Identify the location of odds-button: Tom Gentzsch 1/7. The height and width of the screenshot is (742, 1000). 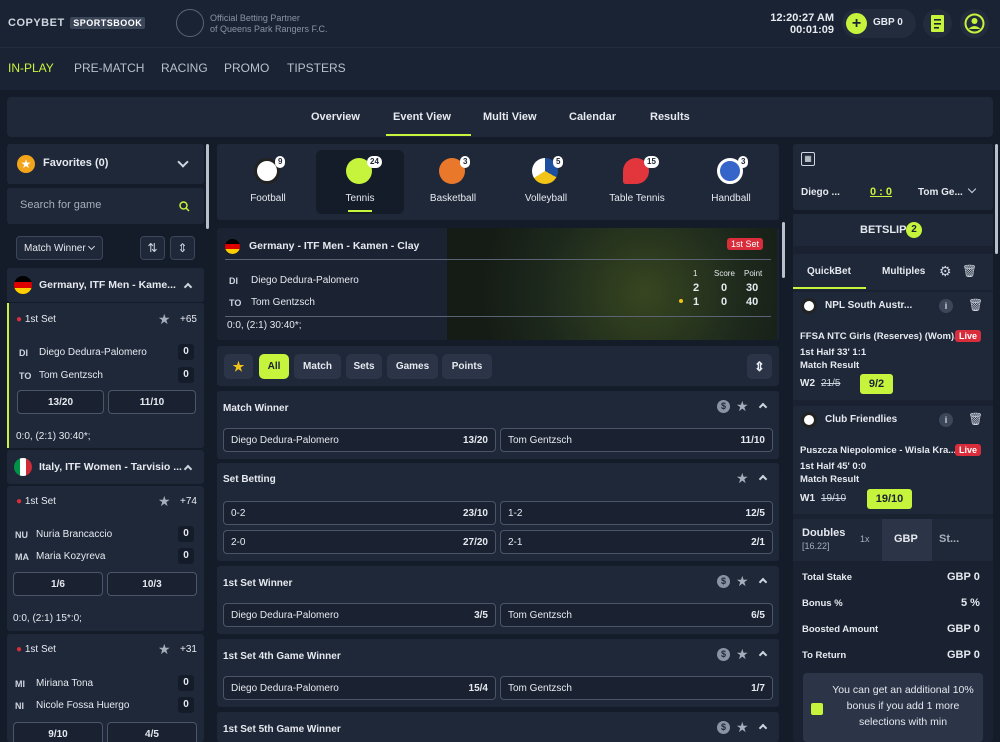
(636, 688).